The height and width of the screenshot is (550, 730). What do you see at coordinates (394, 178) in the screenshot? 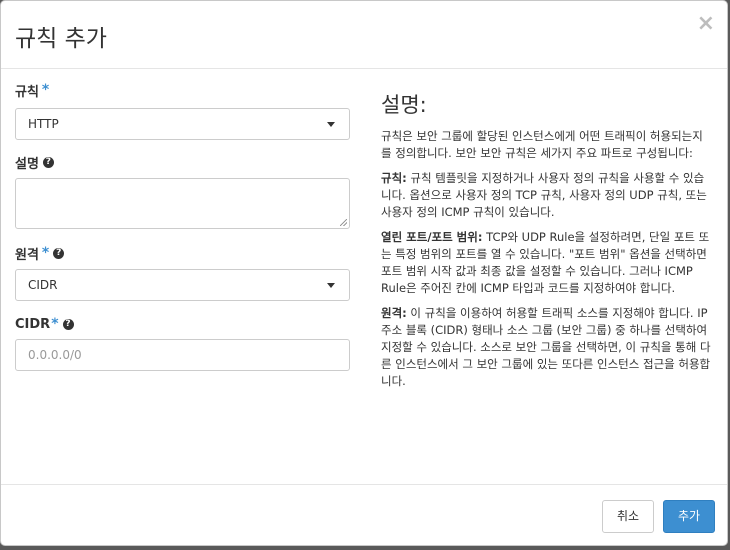
I see `help-rule-term: 규칙:` at bounding box center [394, 178].